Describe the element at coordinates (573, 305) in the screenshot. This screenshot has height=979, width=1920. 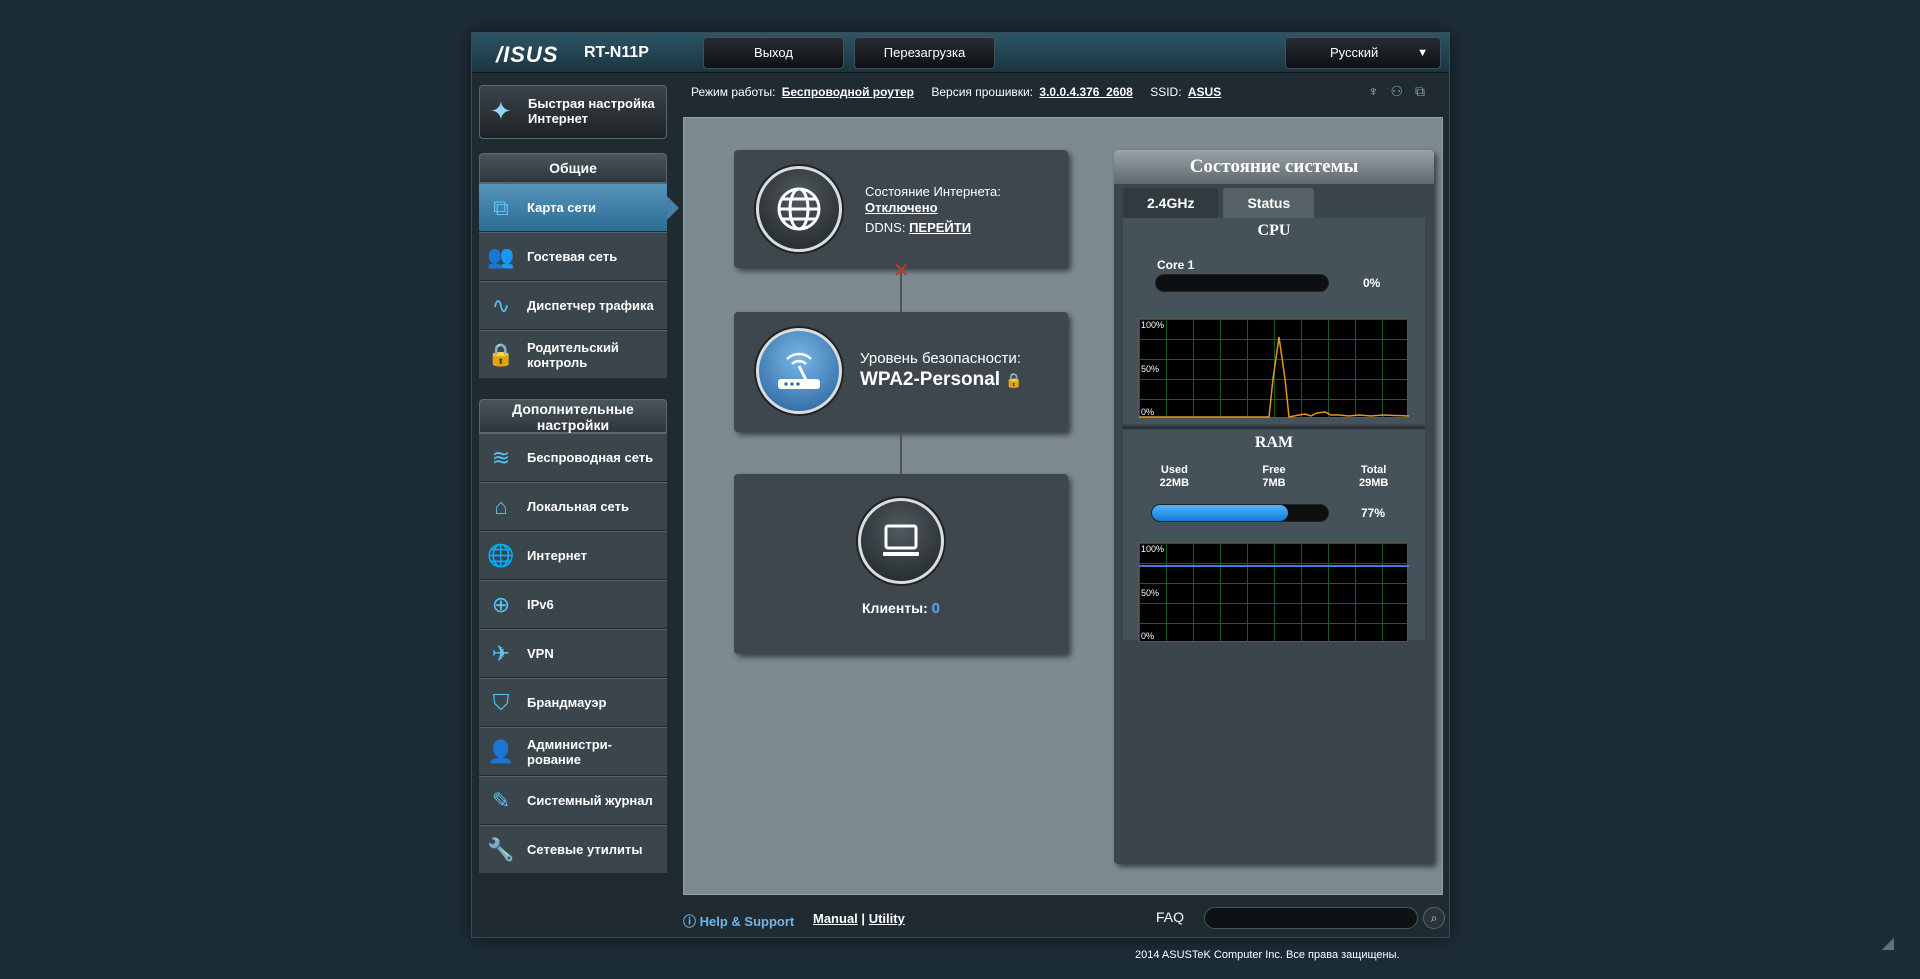
I see `sidebar-item-traffic-manager: ∿ Диспетчер трафика` at that location.